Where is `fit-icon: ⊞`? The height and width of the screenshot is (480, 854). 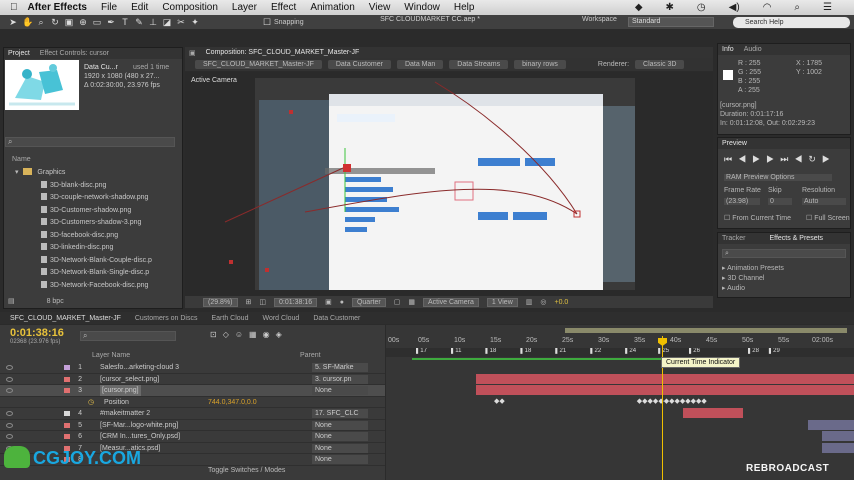 fit-icon: ⊞ is located at coordinates (249, 302).